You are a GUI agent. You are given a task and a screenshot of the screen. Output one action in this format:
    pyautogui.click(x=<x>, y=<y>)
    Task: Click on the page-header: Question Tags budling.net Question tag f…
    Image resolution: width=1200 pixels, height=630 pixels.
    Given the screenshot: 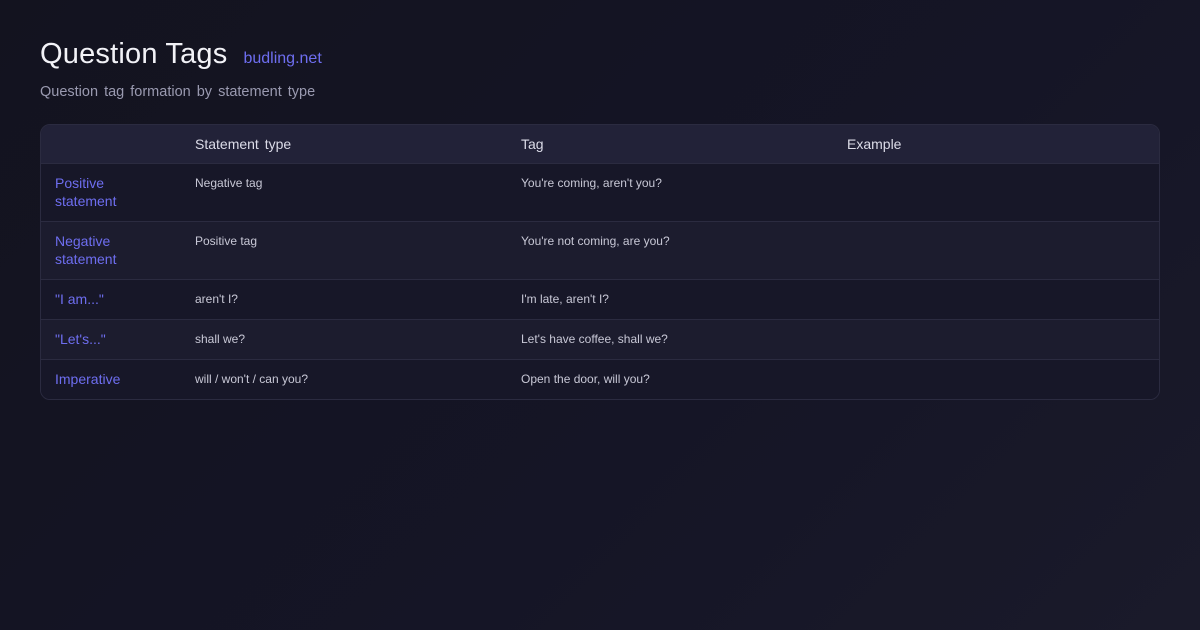 What is the action you would take?
    pyautogui.click(x=600, y=69)
    